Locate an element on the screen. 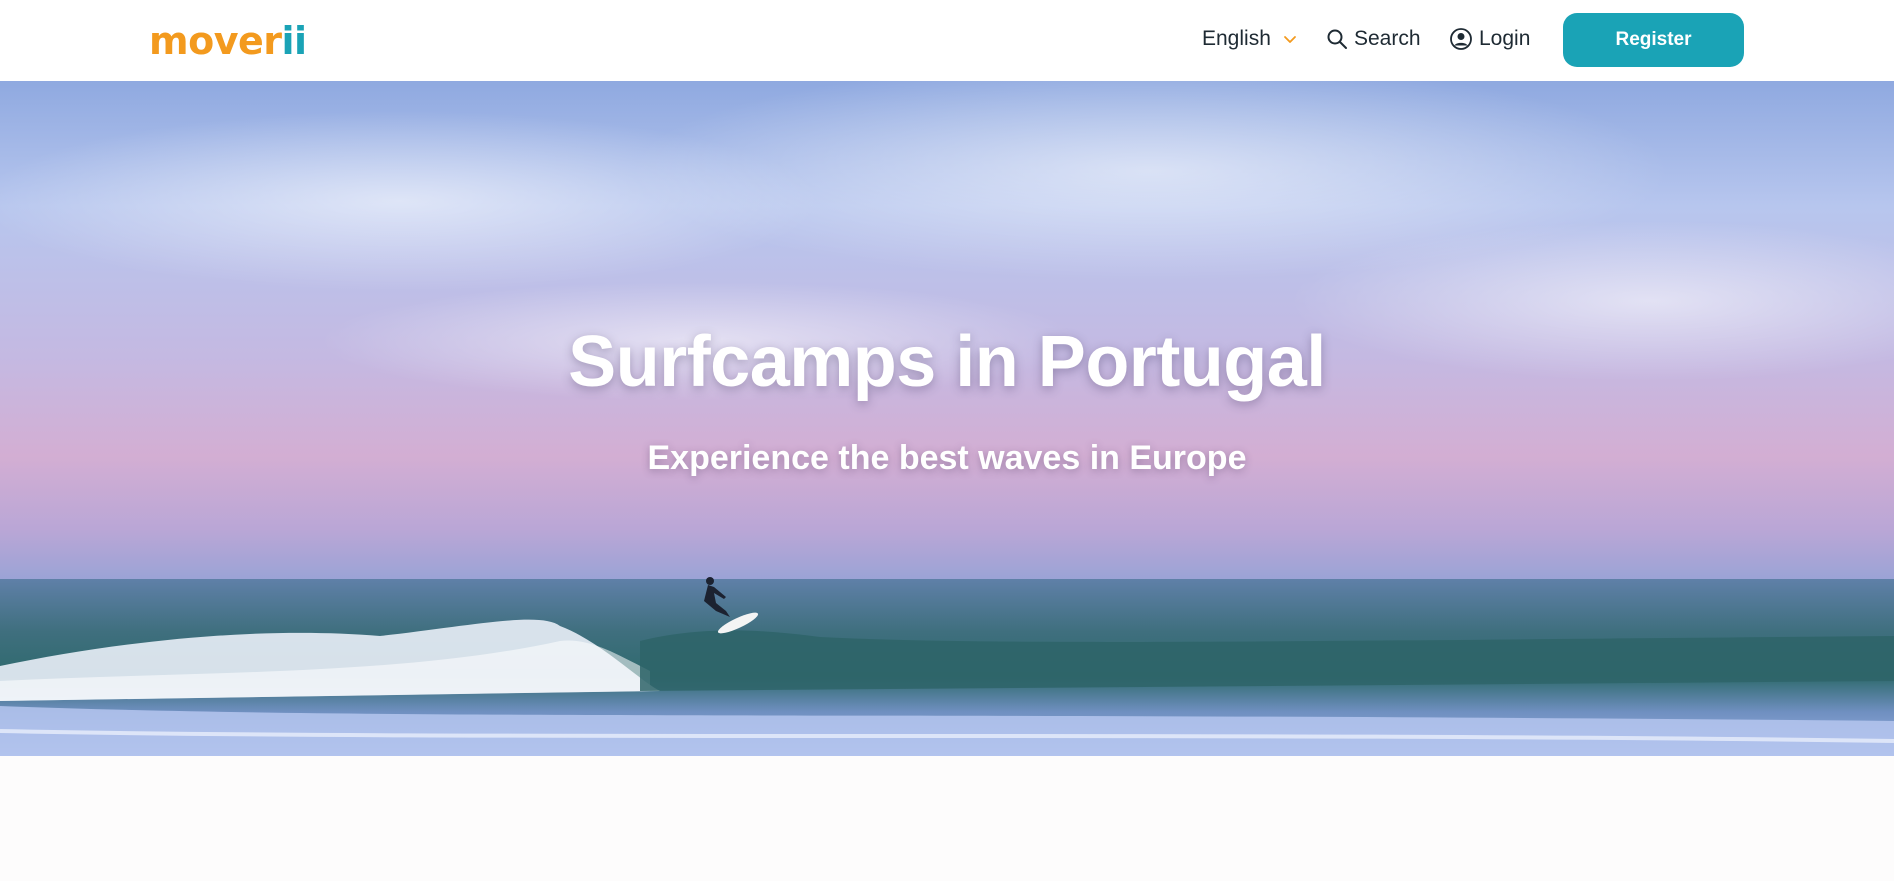  site-header: moverii English Search Login Register is located at coordinates (947, 40).